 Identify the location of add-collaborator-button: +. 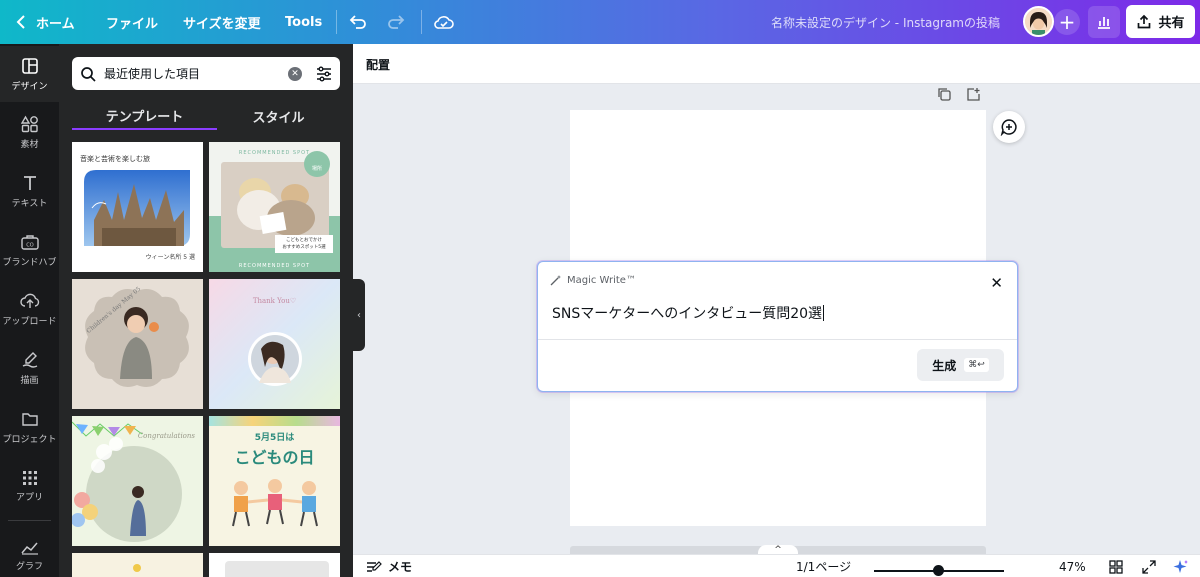
(1067, 22).